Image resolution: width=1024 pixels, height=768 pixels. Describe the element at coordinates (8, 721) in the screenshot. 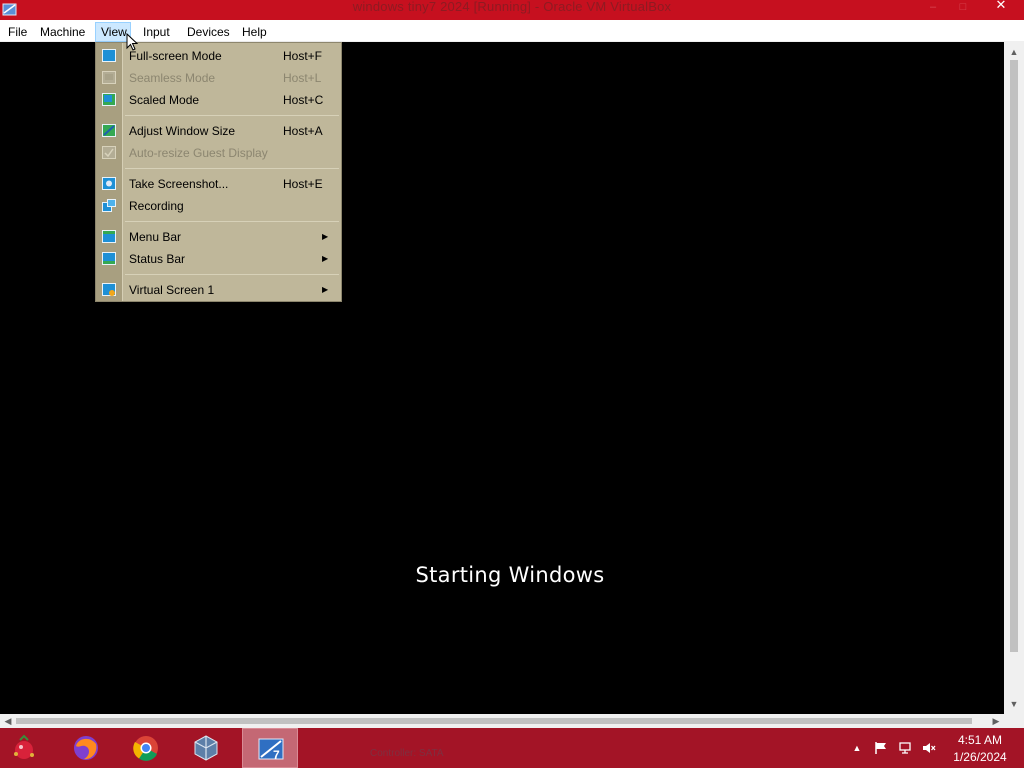

I see `scroll-left-arrow-icon: ◀` at that location.